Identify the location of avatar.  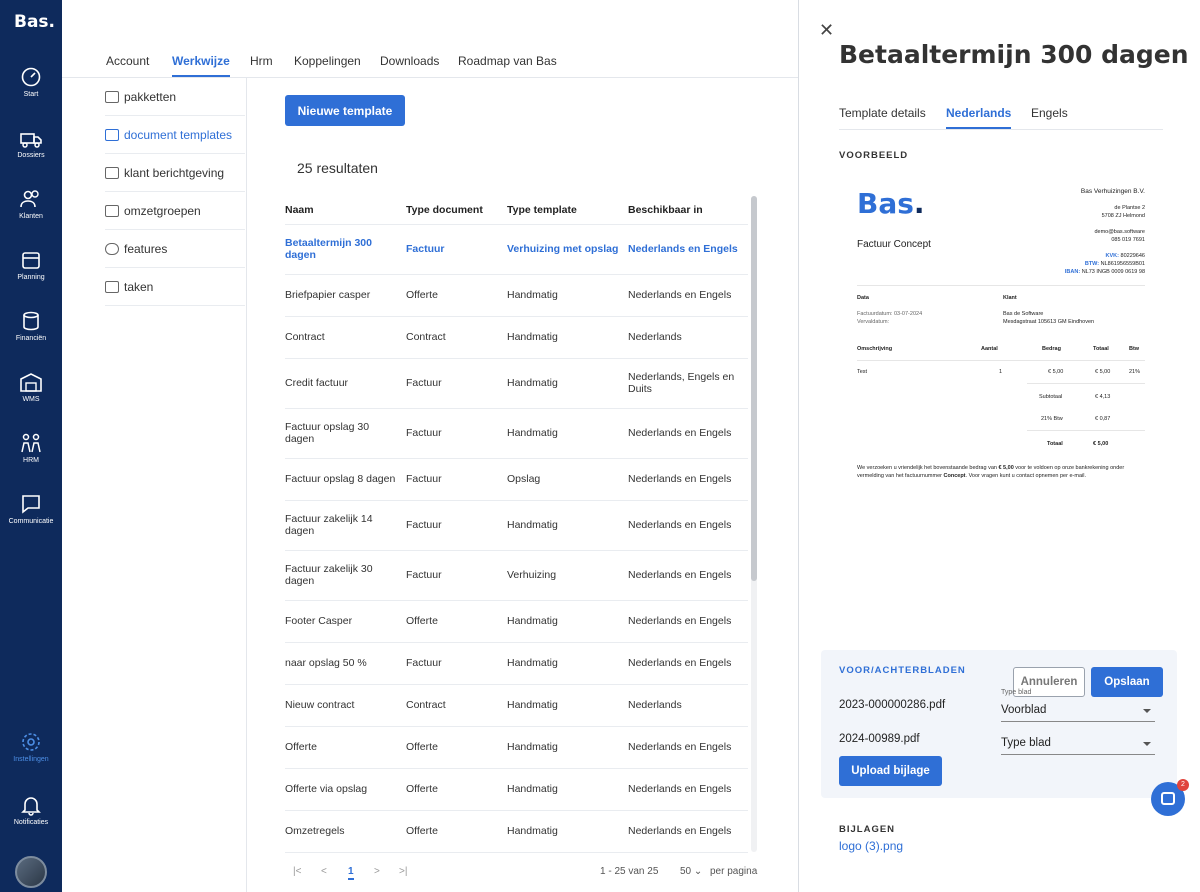
(31, 872).